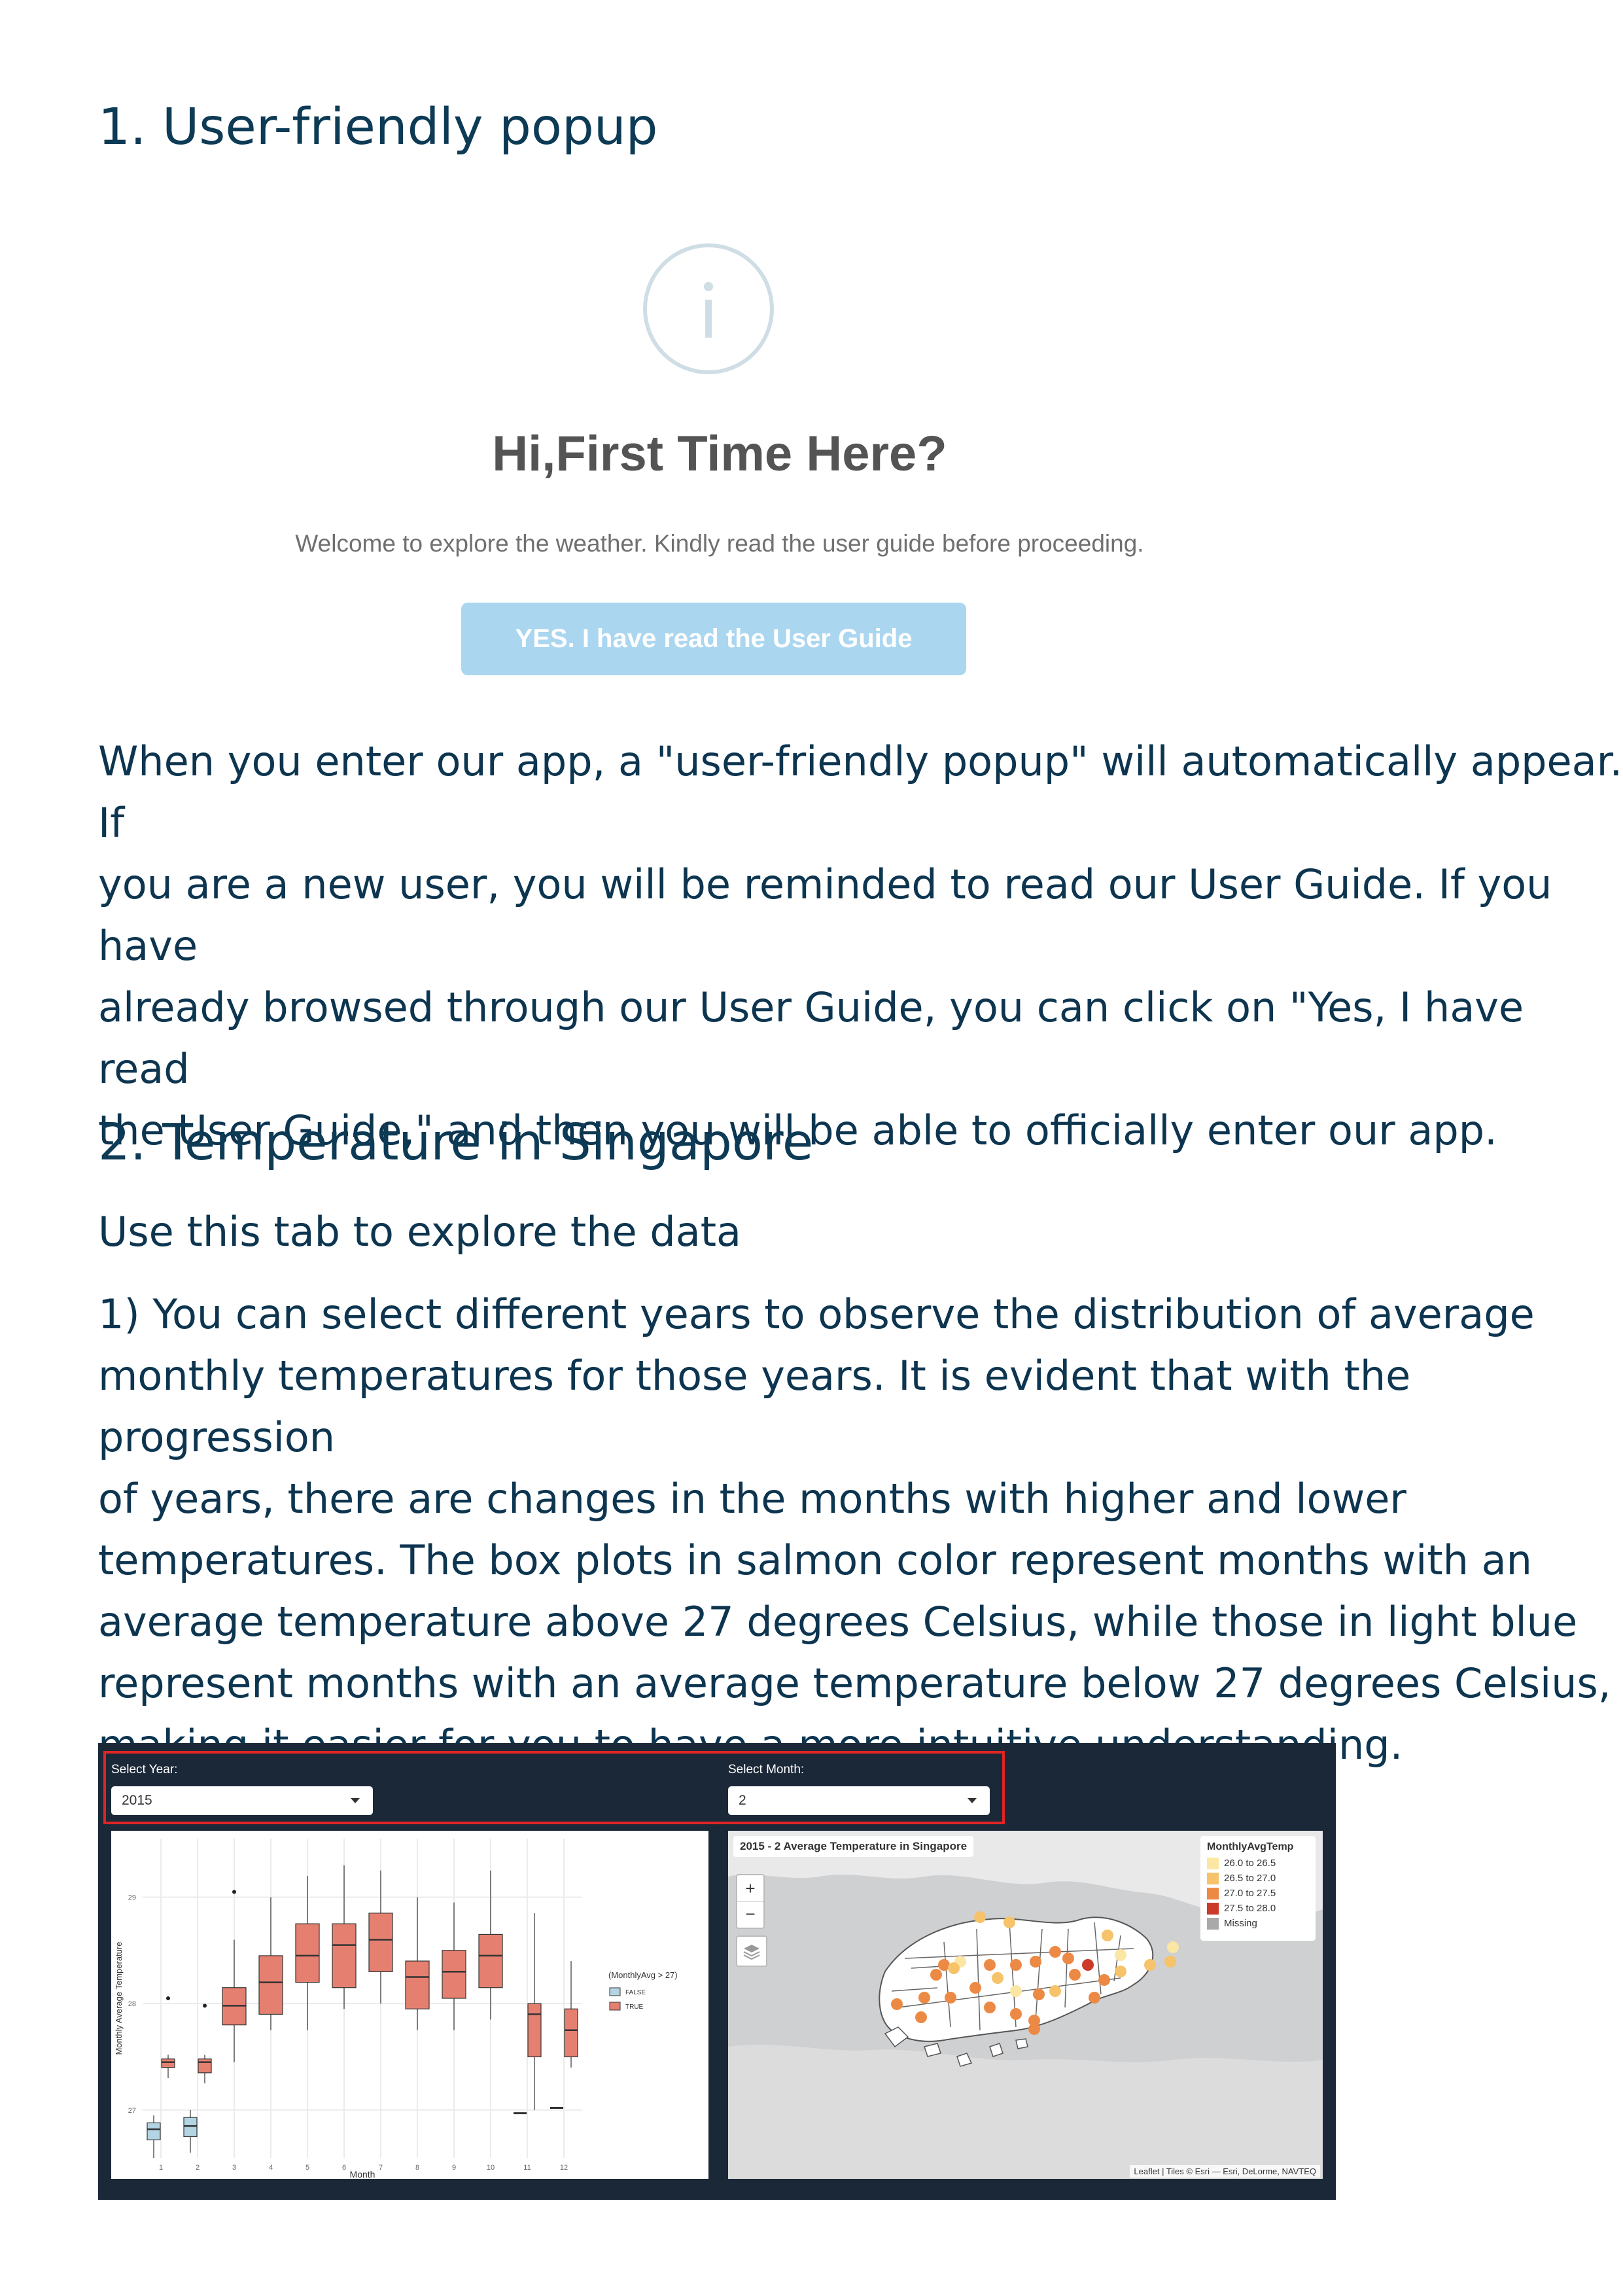 The width and height of the screenshot is (1623, 2296). I want to click on x-tick-label: 5, so click(307, 2168).